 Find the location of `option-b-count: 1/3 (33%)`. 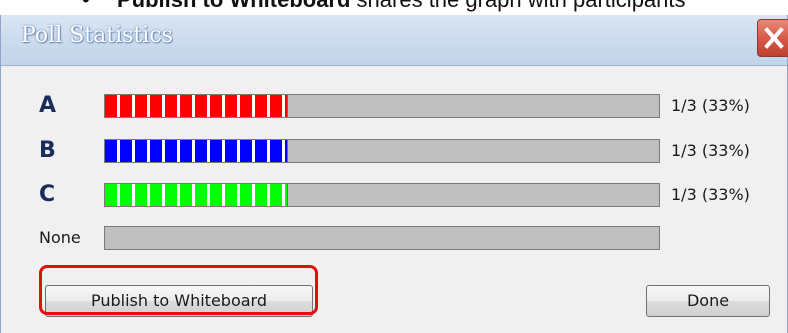

option-b-count: 1/3 (33%) is located at coordinates (710, 150).